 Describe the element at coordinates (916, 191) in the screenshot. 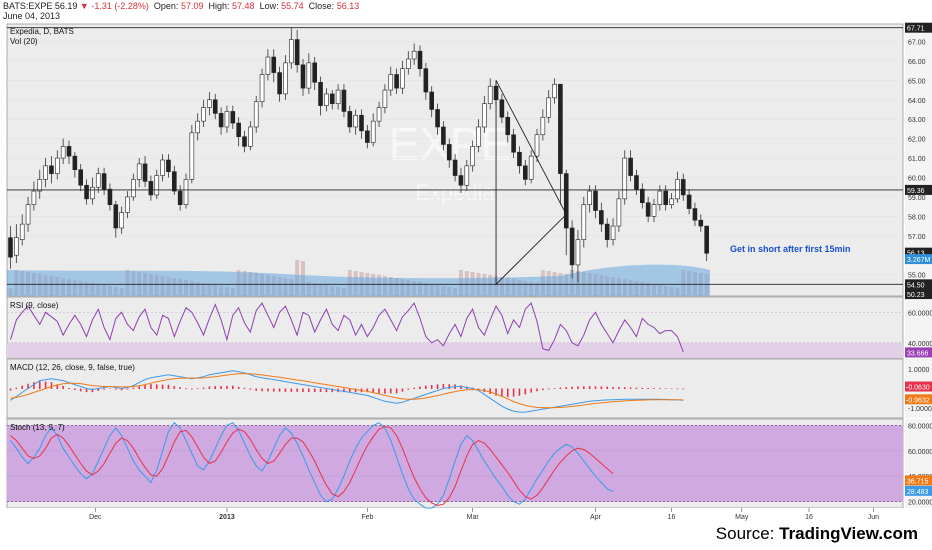

I see `price-tag-label: 59.36` at that location.